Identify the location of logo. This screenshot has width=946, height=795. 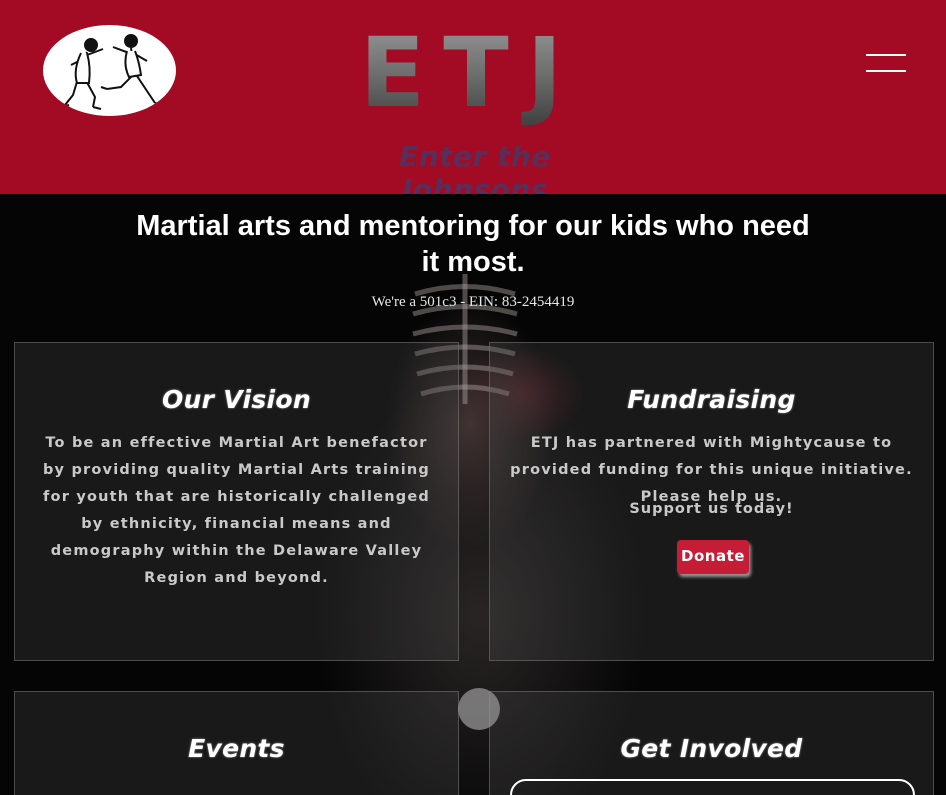
(109, 70).